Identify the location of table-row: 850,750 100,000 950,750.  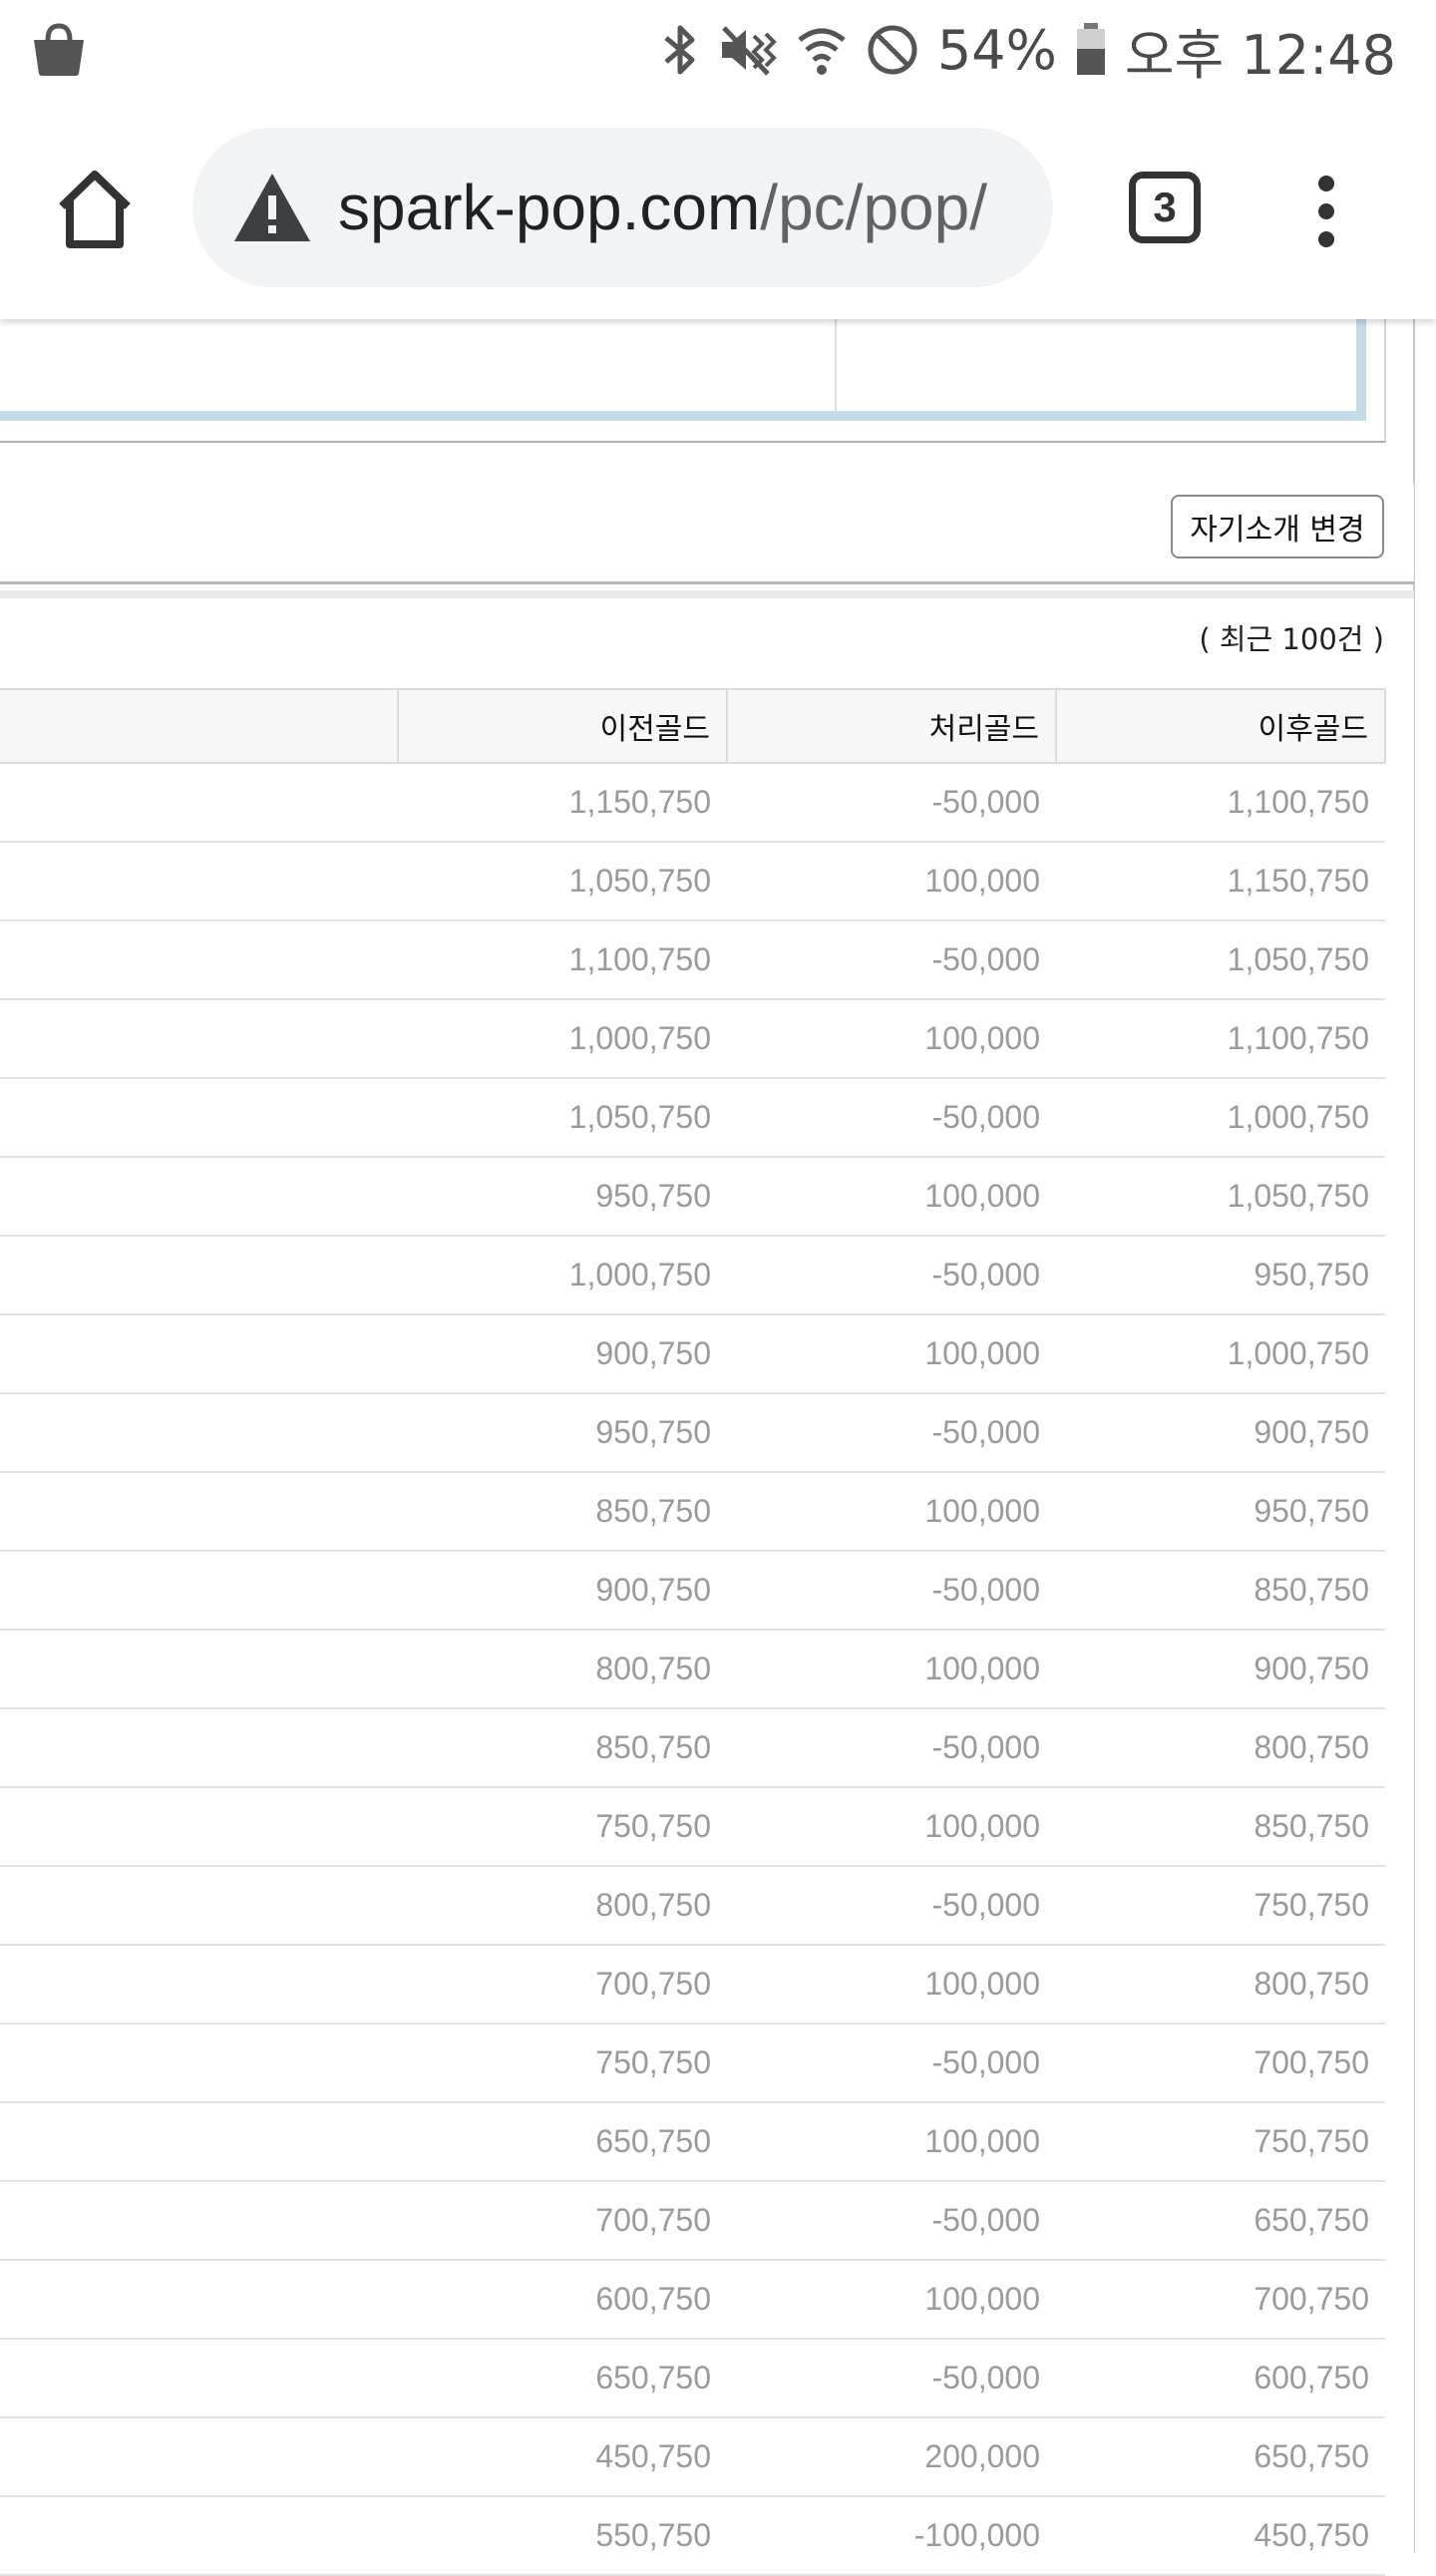
(692, 1512).